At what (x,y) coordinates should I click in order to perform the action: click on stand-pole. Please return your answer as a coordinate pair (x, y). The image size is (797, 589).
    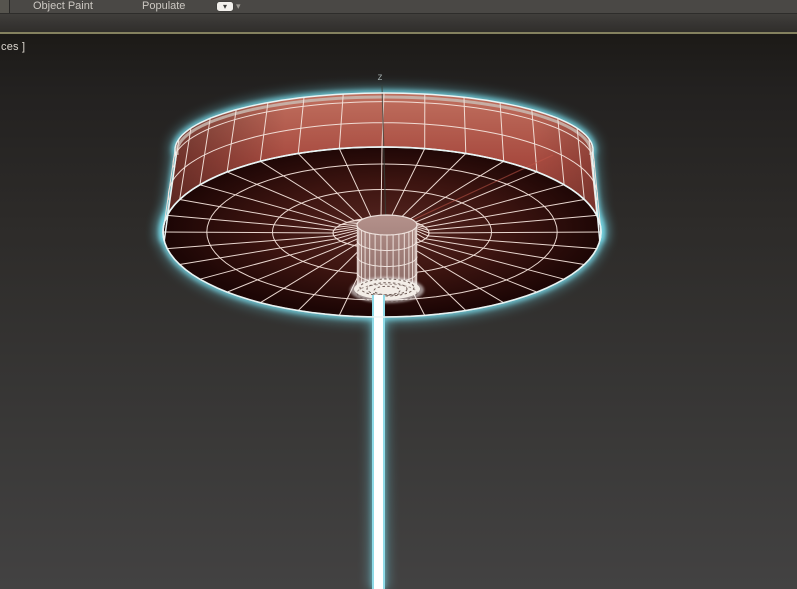
    Looking at the image, I should click on (378, 442).